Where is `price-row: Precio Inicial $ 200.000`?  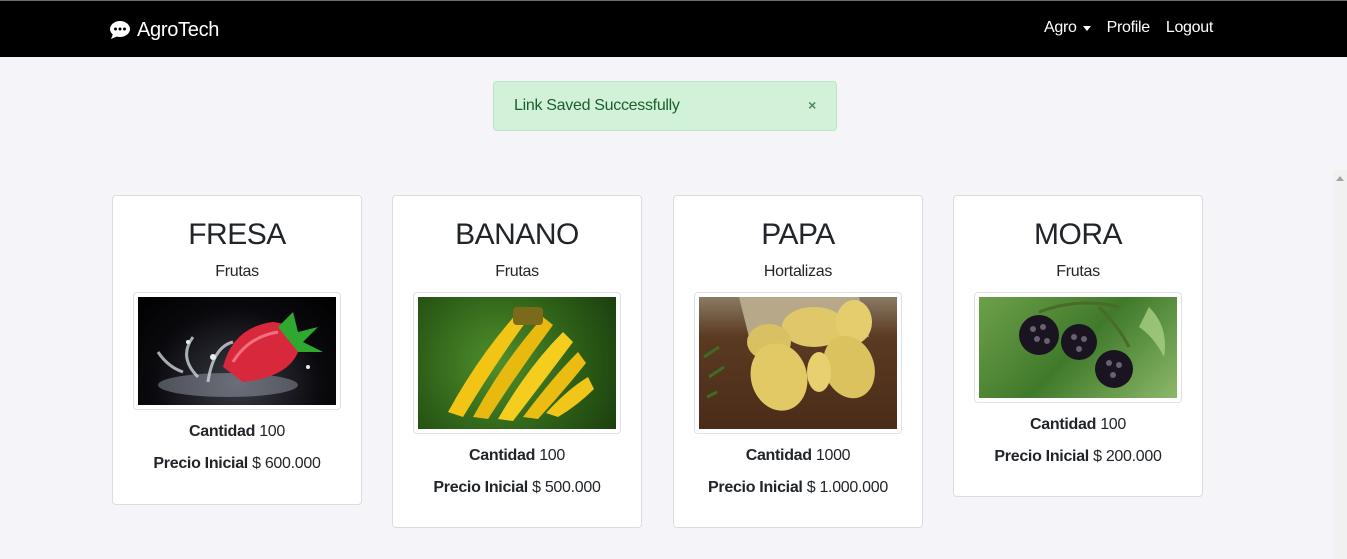
price-row: Precio Inicial $ 200.000 is located at coordinates (1078, 457).